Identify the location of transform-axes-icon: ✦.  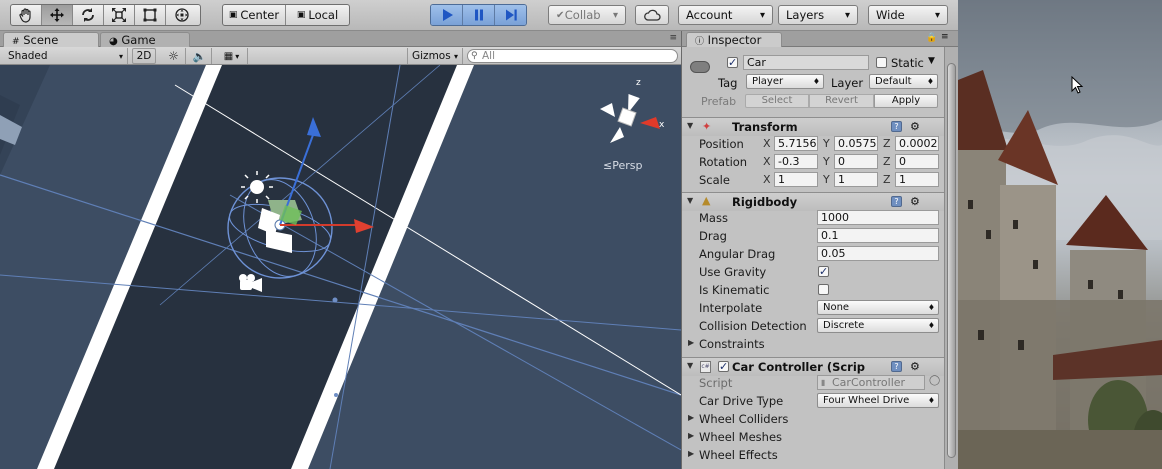
(707, 126).